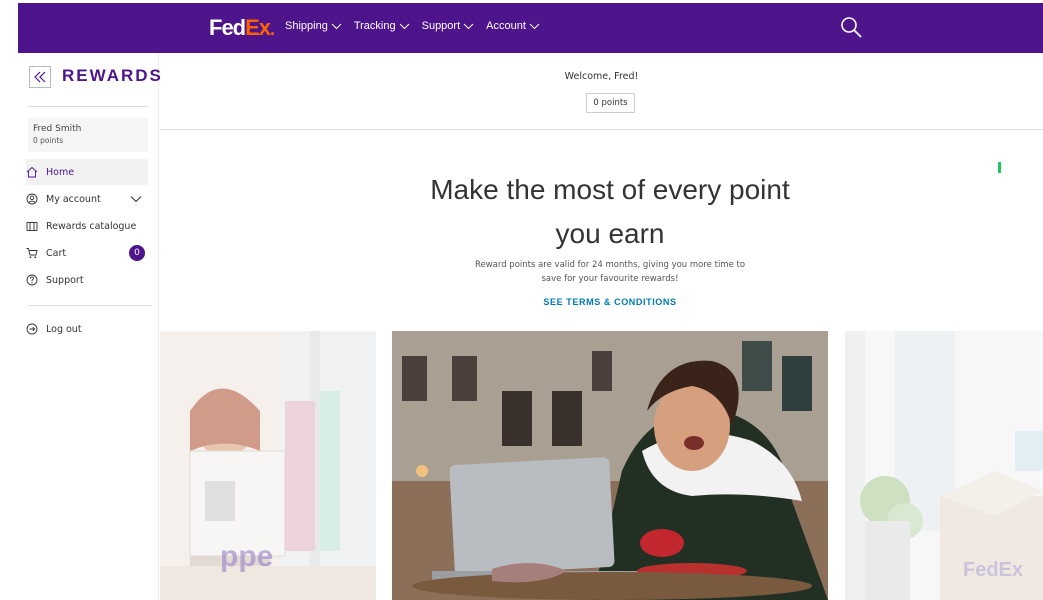 The height and width of the screenshot is (600, 1043). I want to click on fedex-logo: FedEx., so click(242, 28).